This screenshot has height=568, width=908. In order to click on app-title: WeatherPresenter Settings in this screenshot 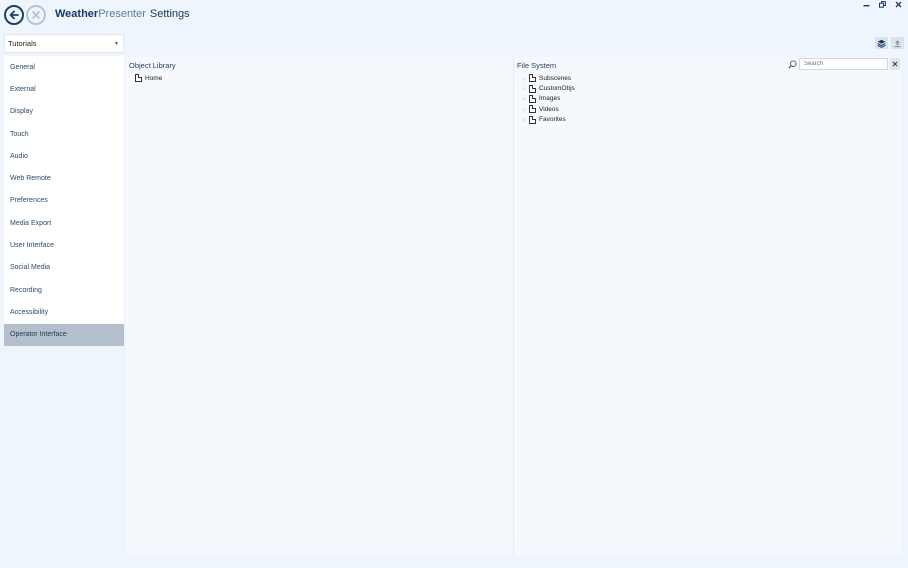, I will do `click(122, 14)`.